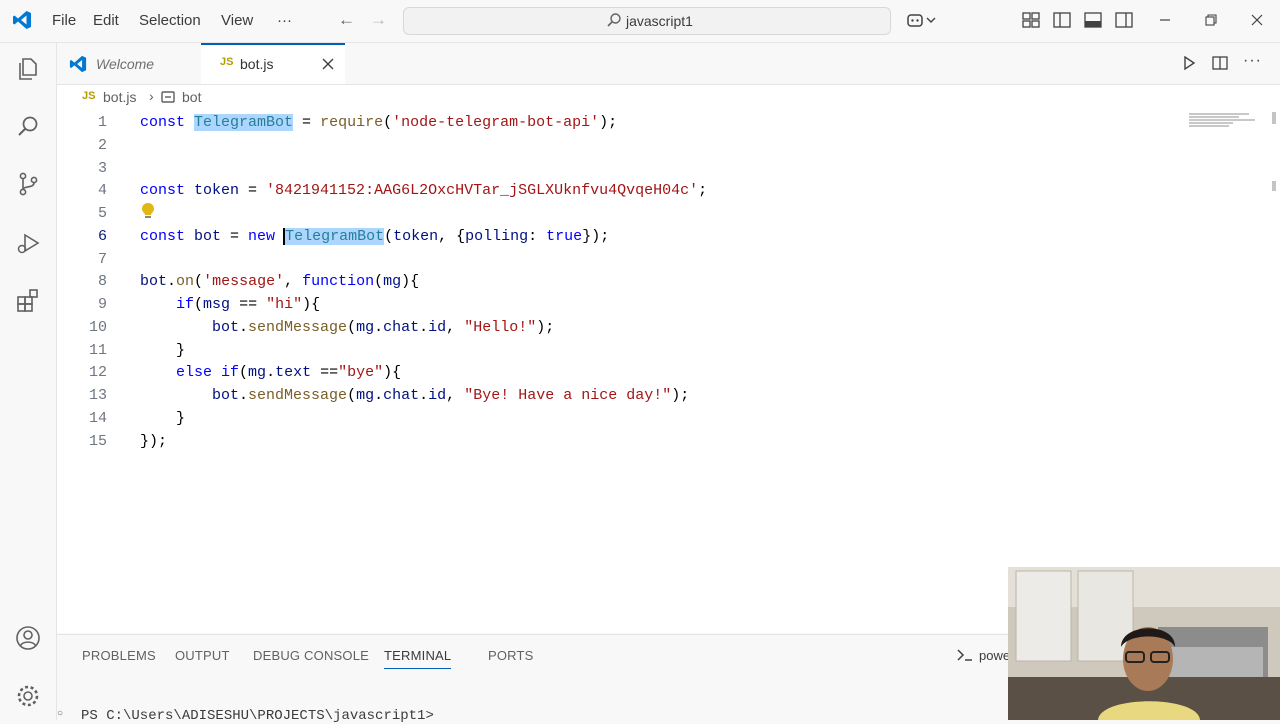 The image size is (1280, 724). Describe the element at coordinates (1093, 20) in the screenshot. I see `panel-icon` at that location.